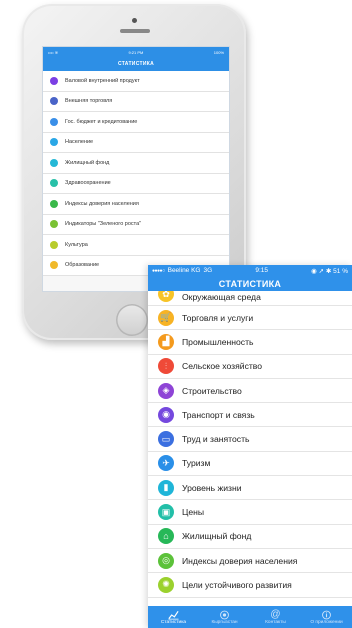  I want to click on info-icon, so click(326, 614).